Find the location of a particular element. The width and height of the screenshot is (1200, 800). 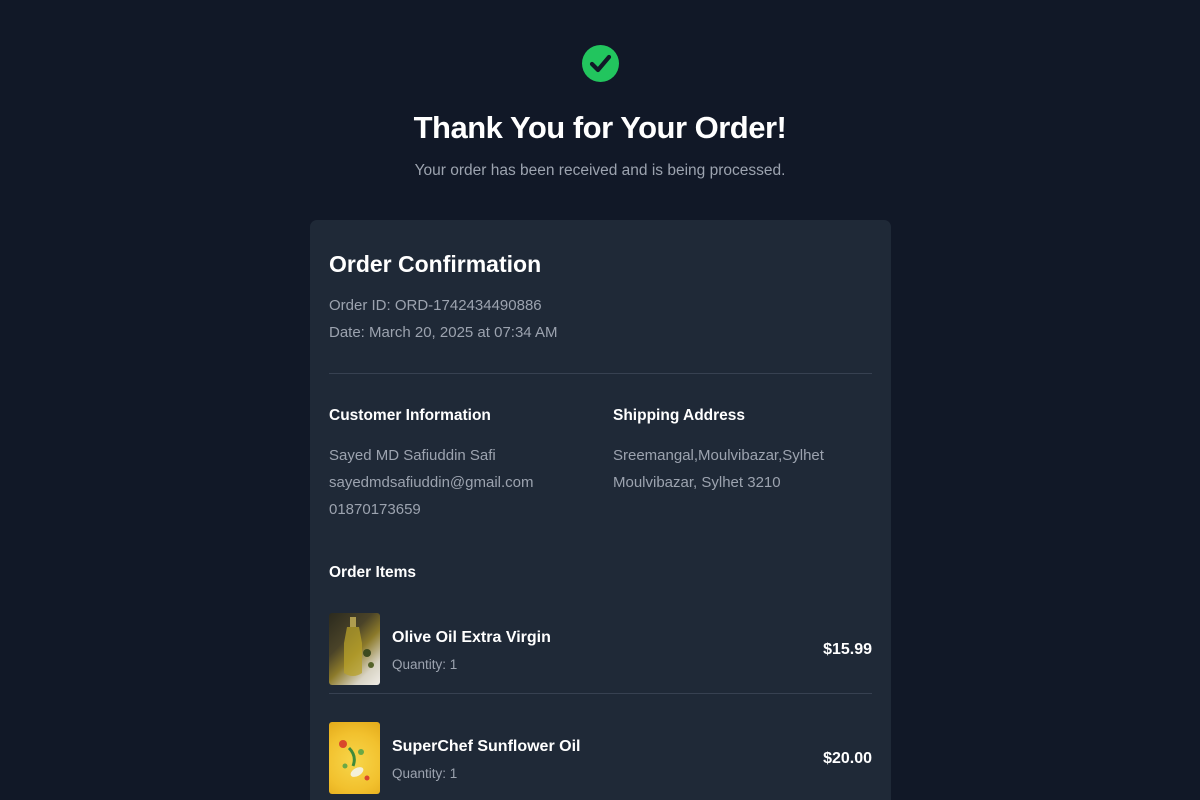

shipping-address-heading: Shipping Address is located at coordinates (679, 415).